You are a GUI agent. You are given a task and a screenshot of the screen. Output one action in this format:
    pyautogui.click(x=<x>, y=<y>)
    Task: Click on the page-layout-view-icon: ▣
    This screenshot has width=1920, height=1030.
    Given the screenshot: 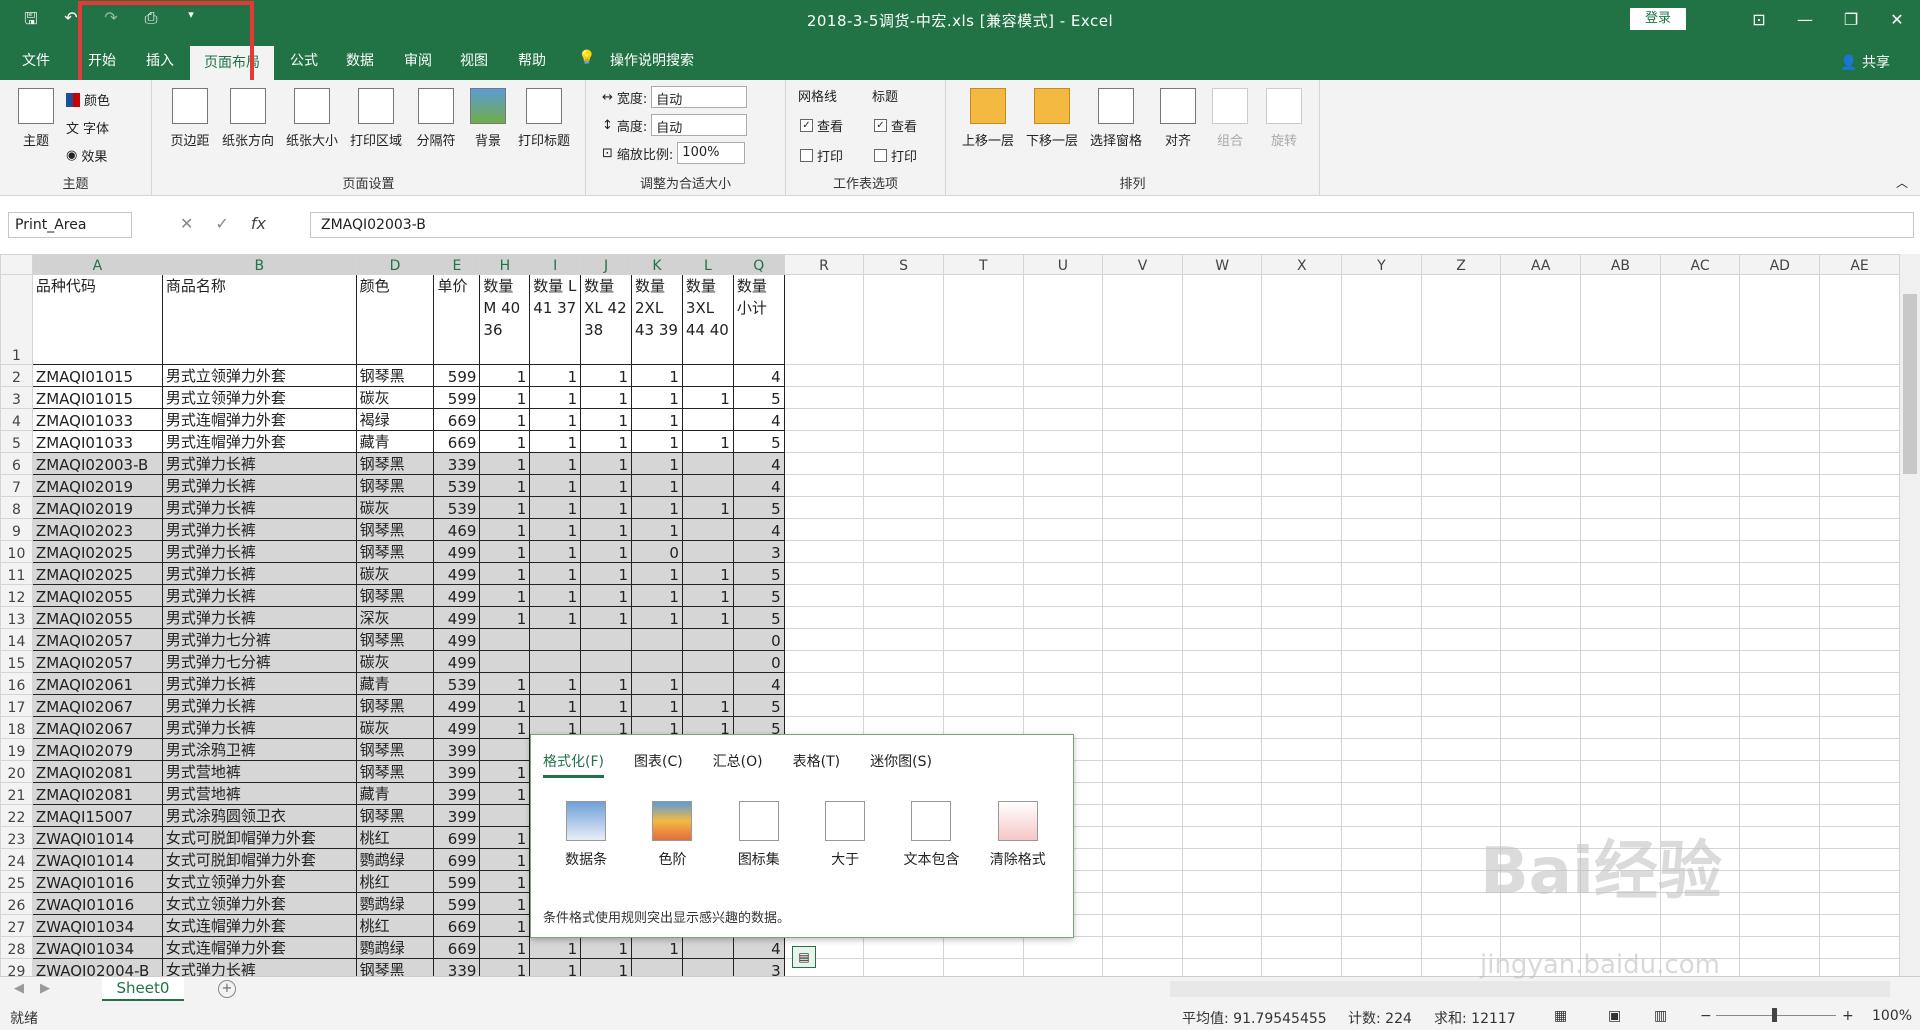 What is the action you would take?
    pyautogui.click(x=1614, y=1016)
    